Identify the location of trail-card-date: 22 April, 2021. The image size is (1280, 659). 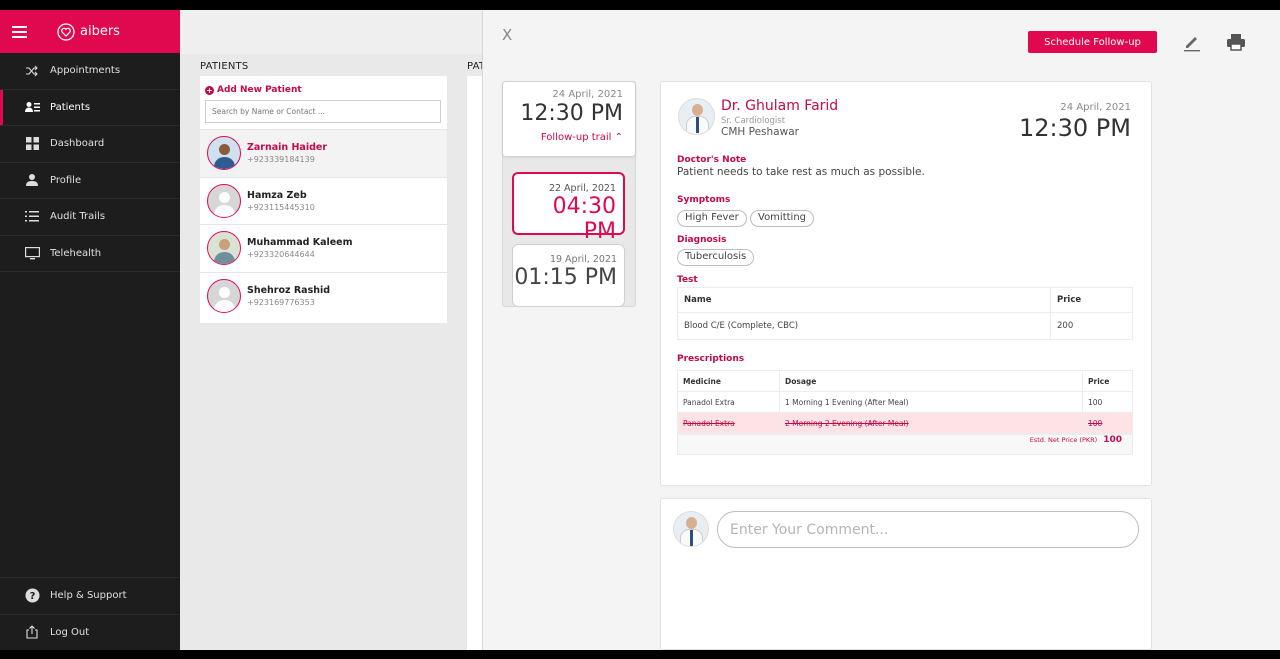
(582, 188).